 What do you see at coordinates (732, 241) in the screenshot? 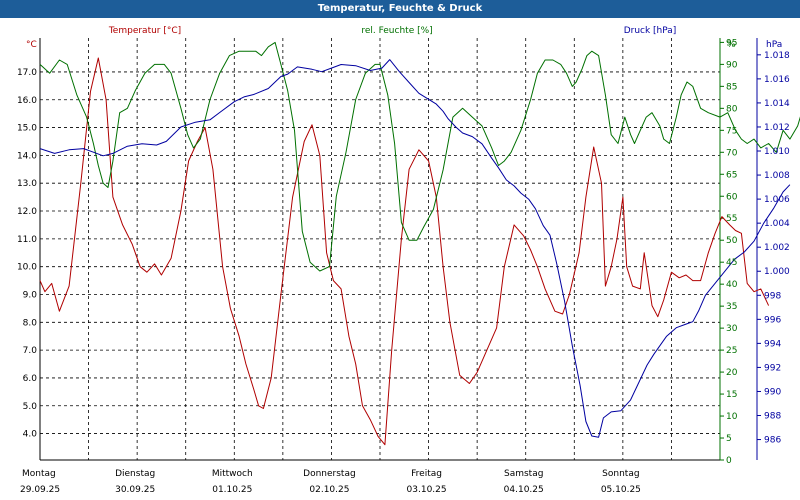
I see `humidity-tick-label: 50` at bounding box center [732, 241].